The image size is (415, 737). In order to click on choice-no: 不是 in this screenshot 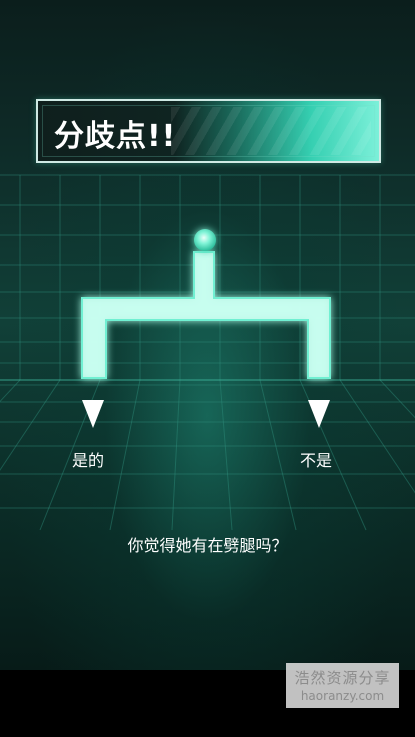, I will do `click(316, 459)`.